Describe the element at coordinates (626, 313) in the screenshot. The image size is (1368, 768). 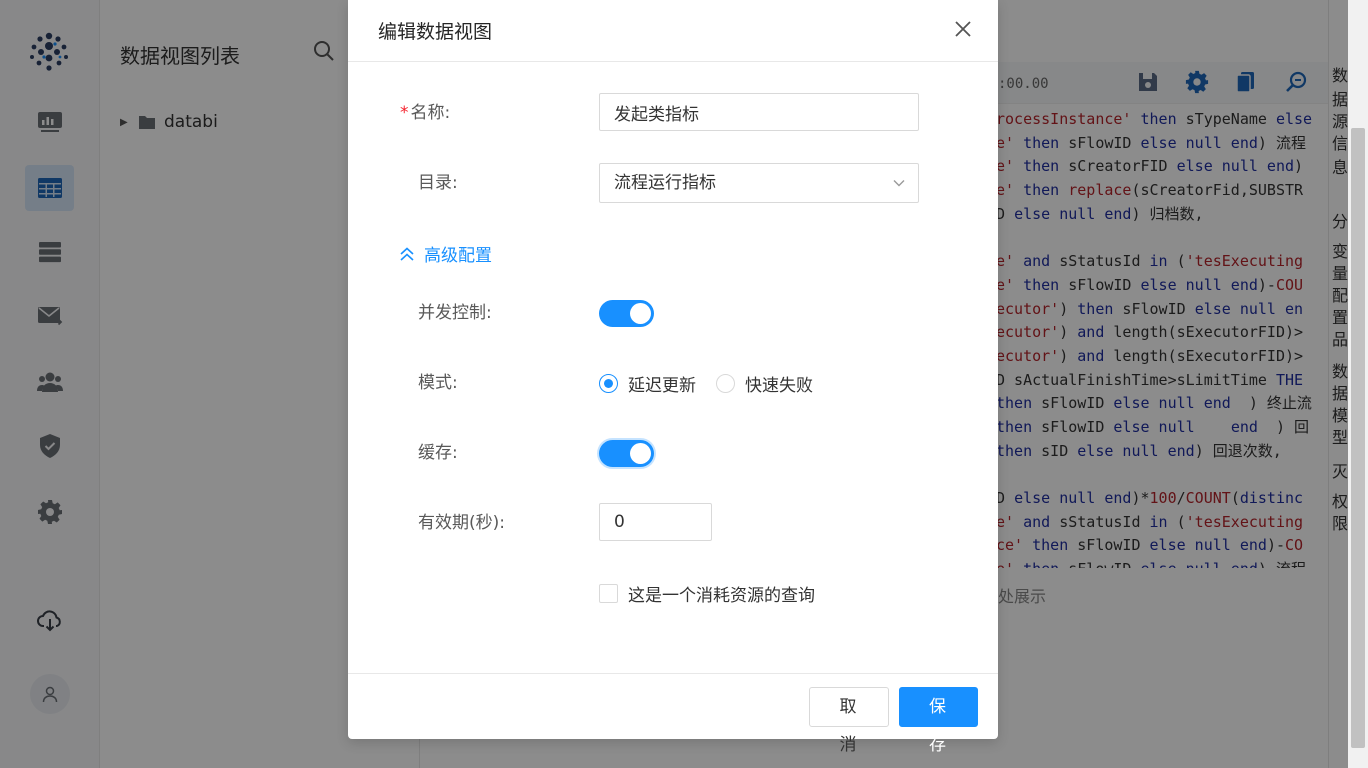
I see `concurrency-switch` at that location.